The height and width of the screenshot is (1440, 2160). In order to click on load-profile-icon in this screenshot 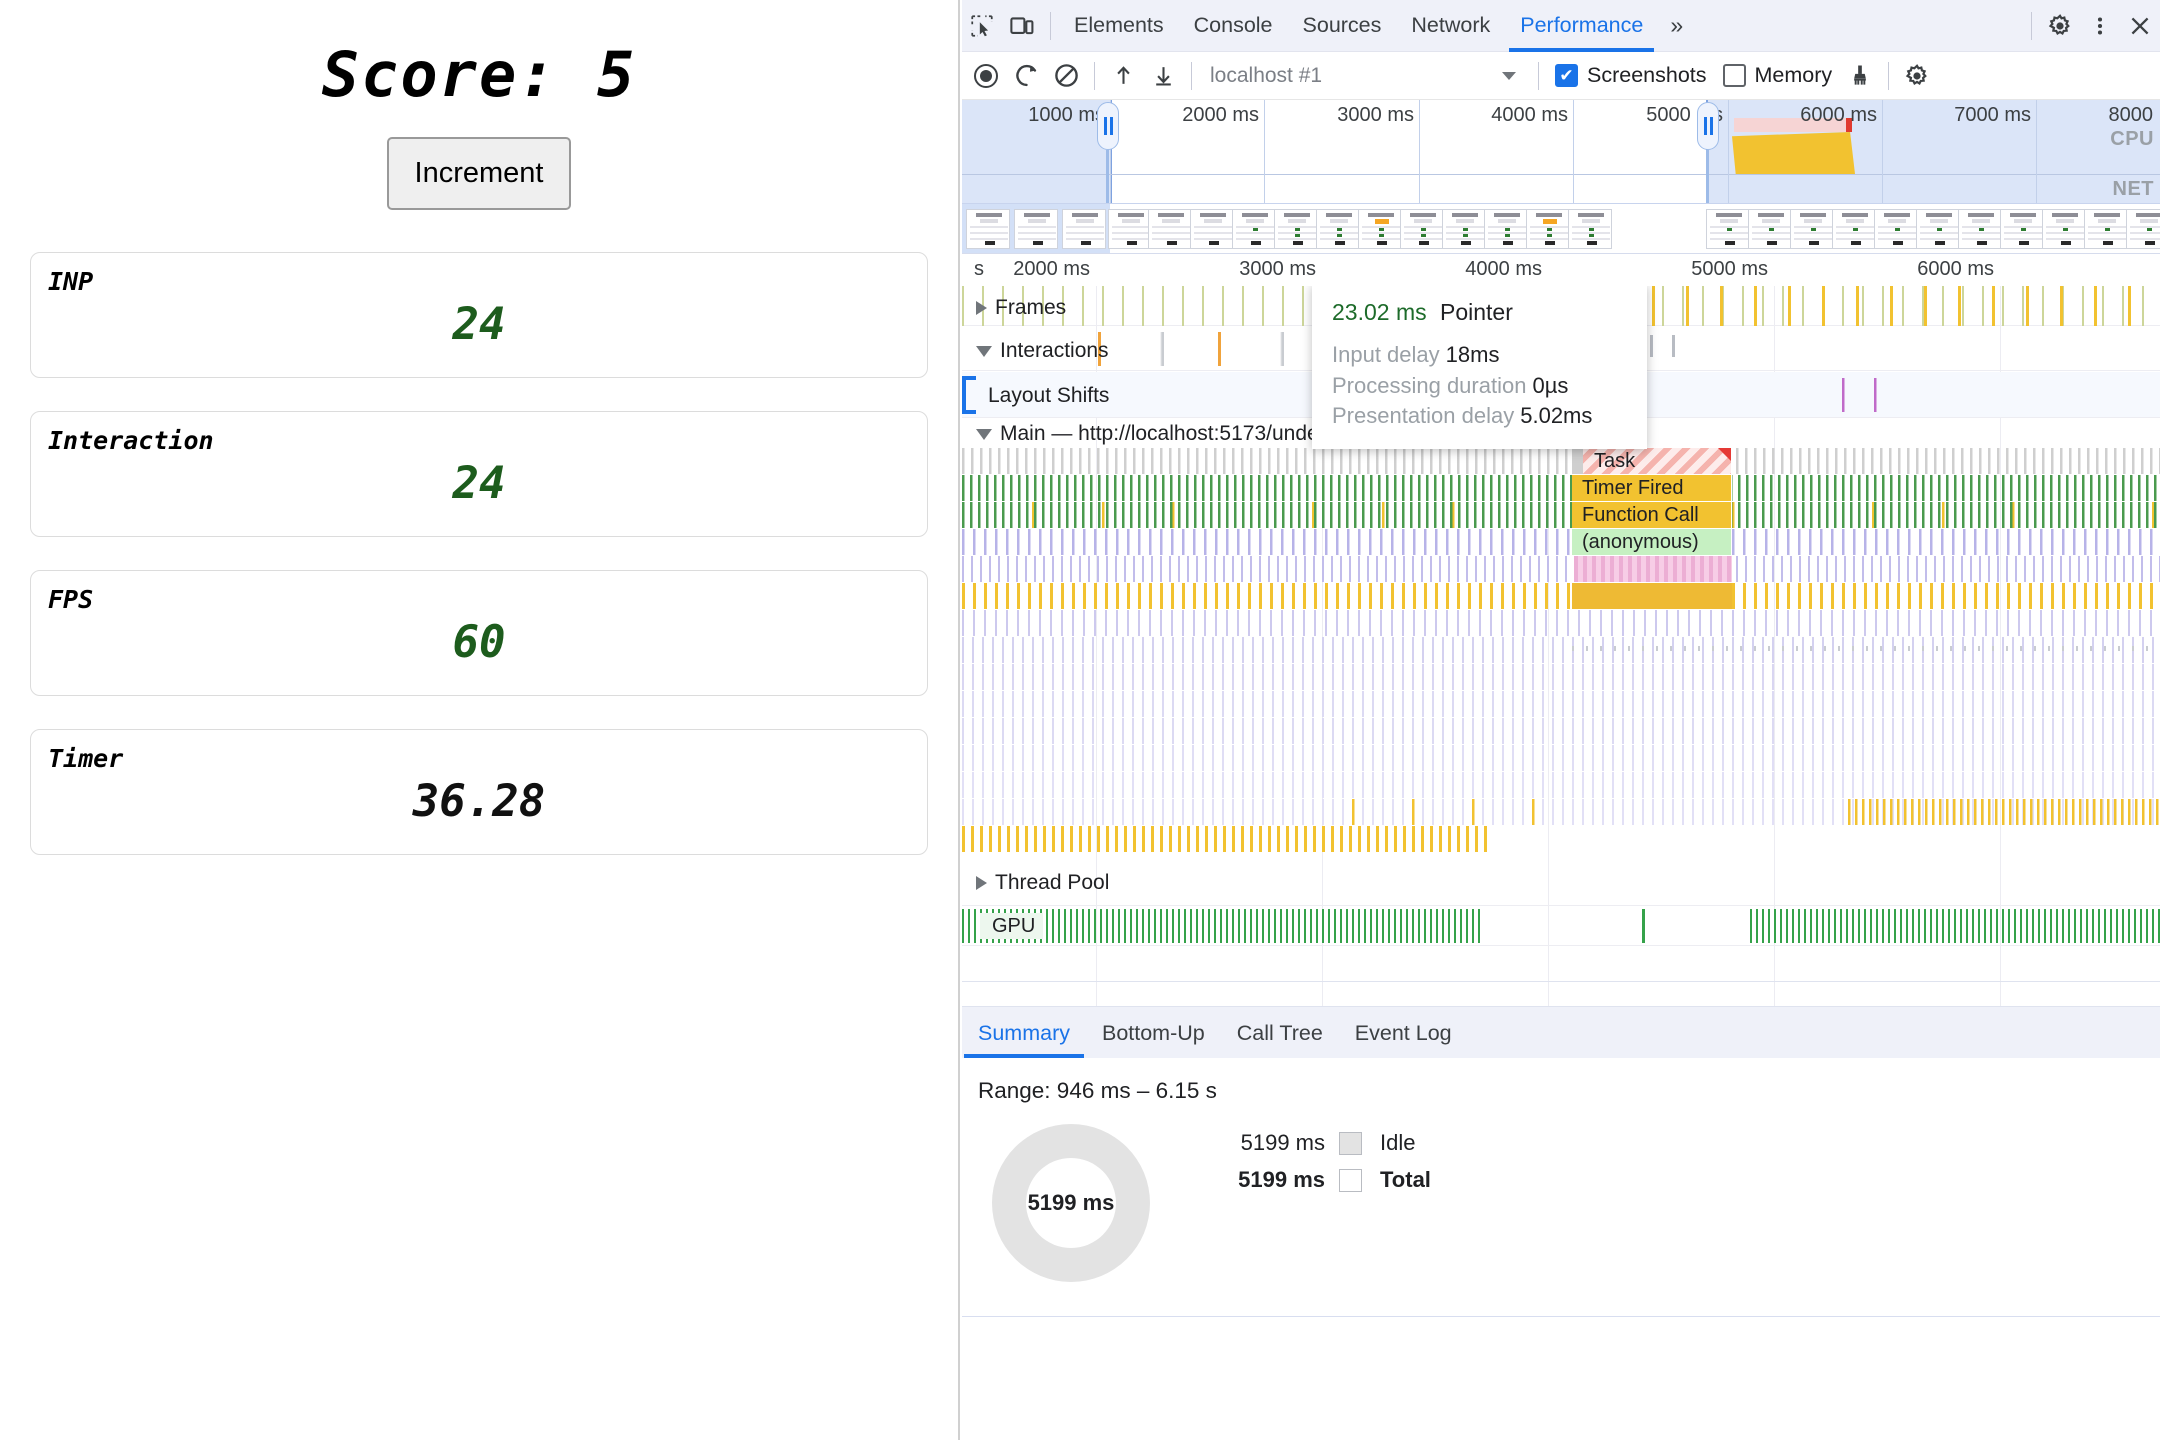, I will do `click(1123, 76)`.